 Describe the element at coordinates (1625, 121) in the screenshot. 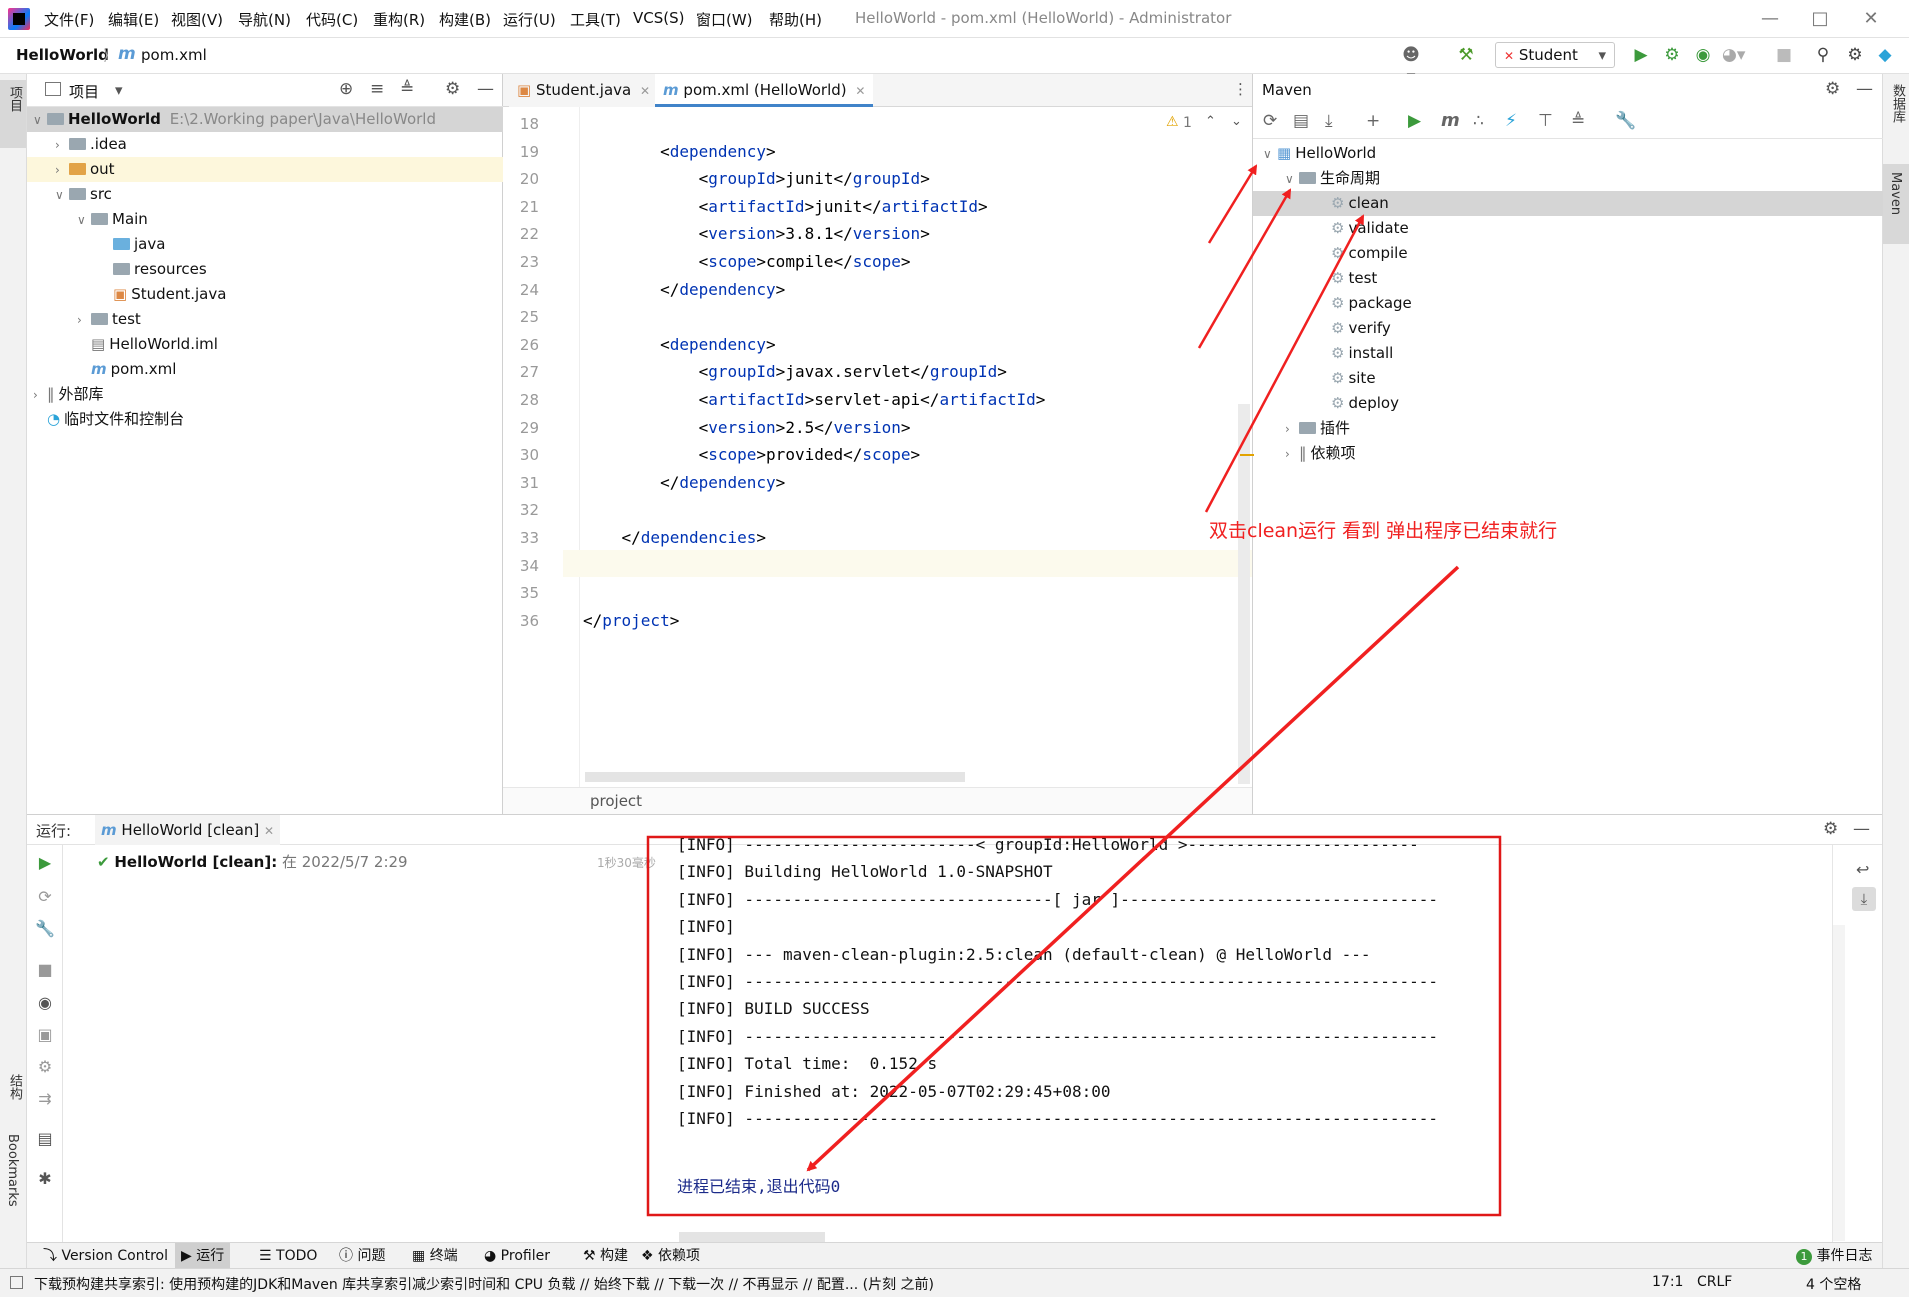

I see `maven-settings-icon: 🔧` at that location.